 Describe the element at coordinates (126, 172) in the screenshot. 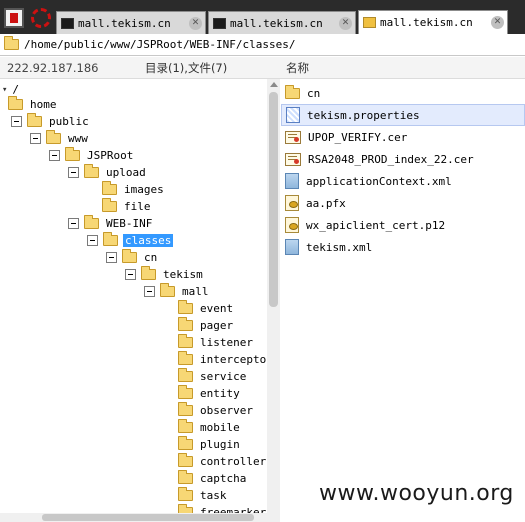

I see `tree-item-label: upload` at that location.